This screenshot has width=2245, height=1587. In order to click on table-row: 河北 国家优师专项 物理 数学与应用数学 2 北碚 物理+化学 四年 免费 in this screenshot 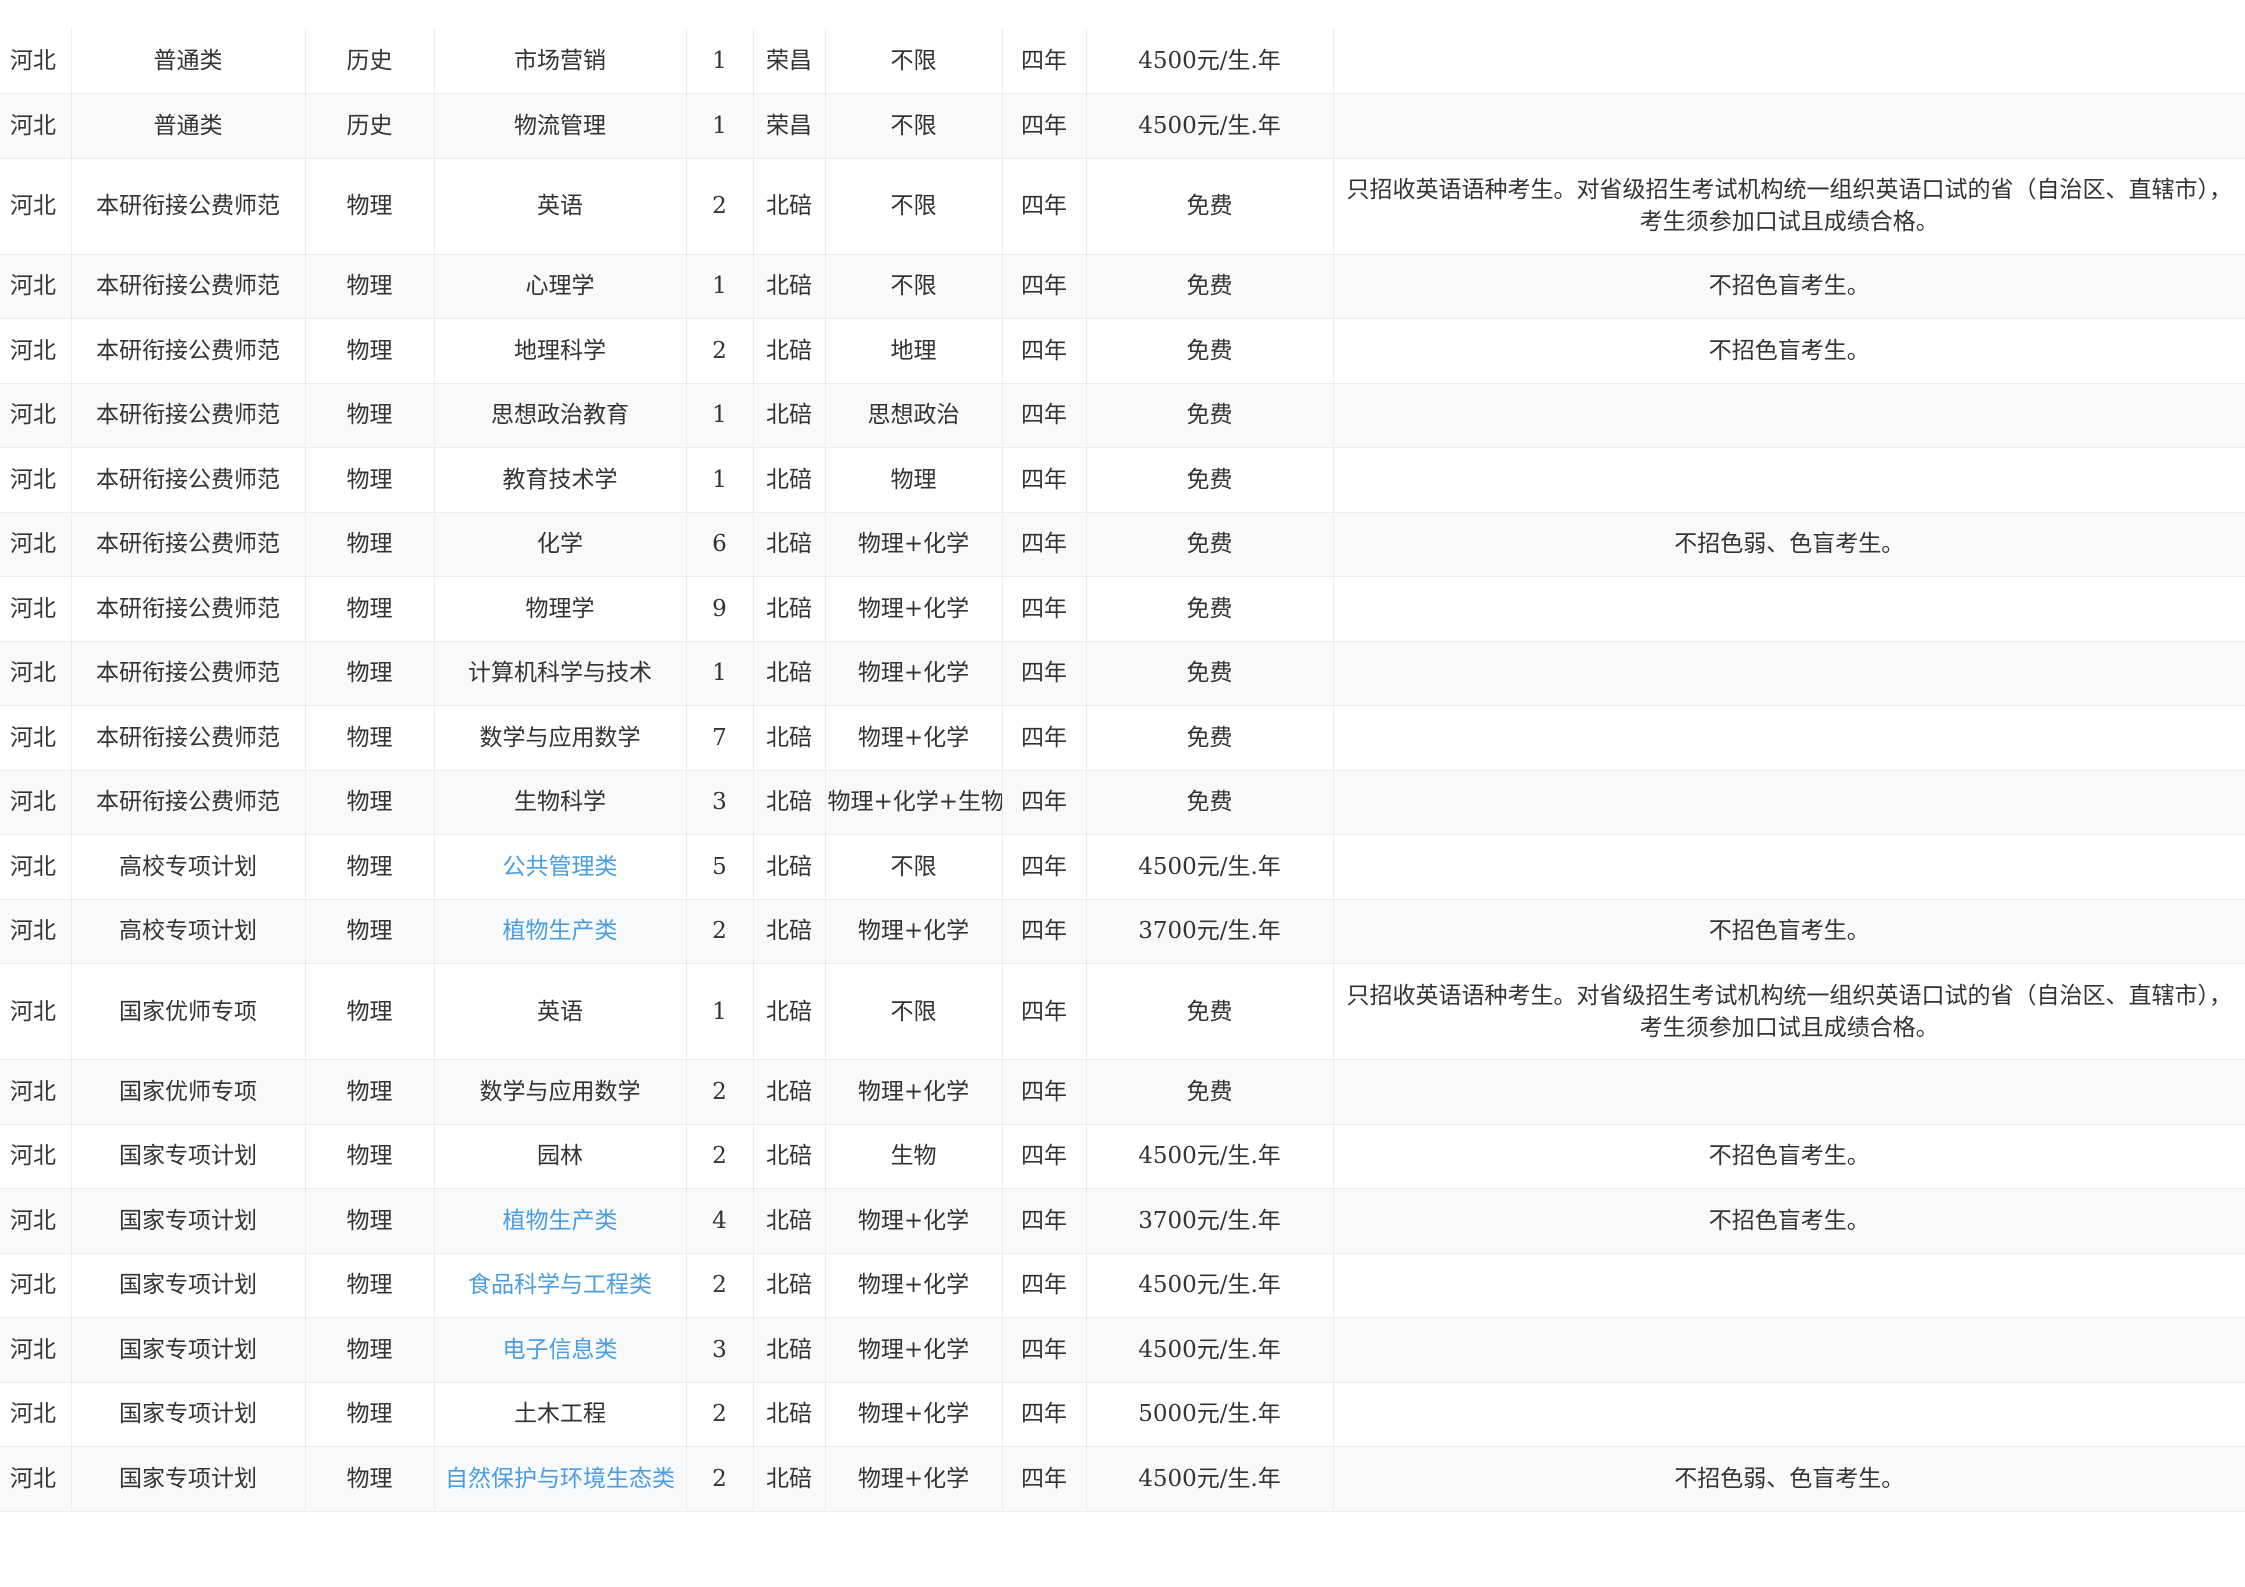, I will do `click(1122, 1092)`.